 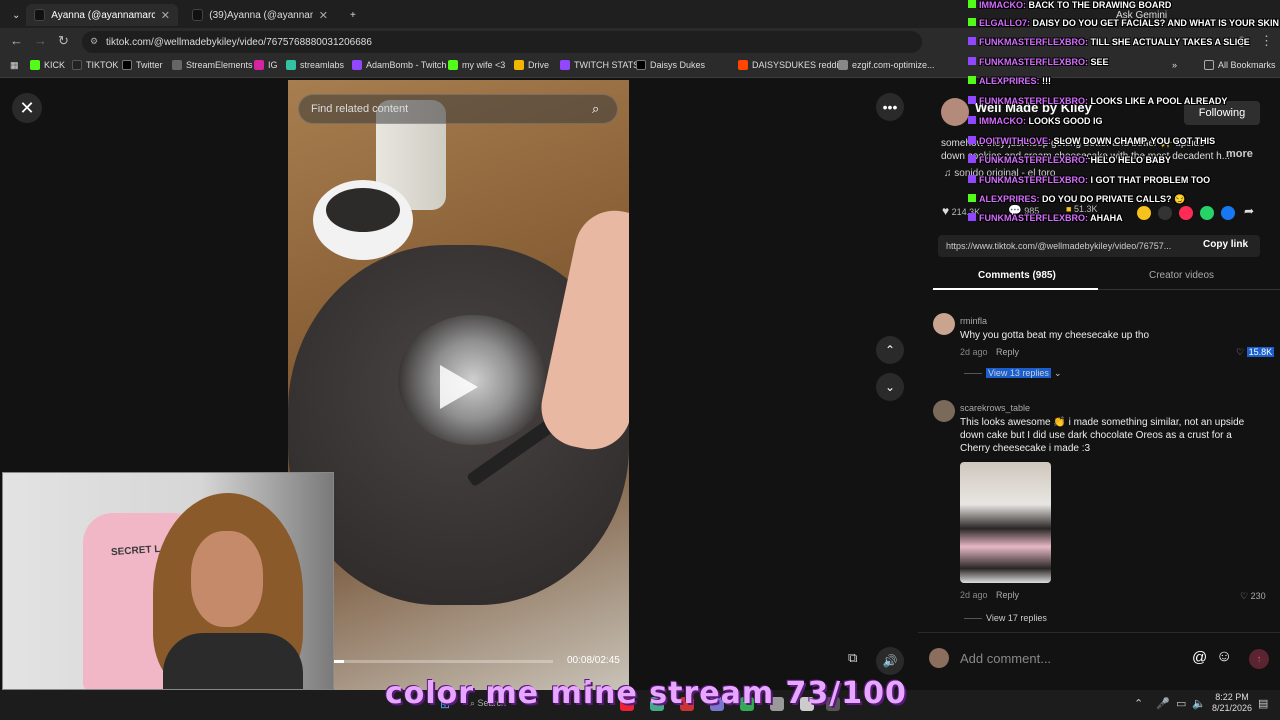 What do you see at coordinates (102, 15) in the screenshot?
I see `browser-tab-1: Ayanna (@ayannamarcelin) | Ti ✕` at bounding box center [102, 15].